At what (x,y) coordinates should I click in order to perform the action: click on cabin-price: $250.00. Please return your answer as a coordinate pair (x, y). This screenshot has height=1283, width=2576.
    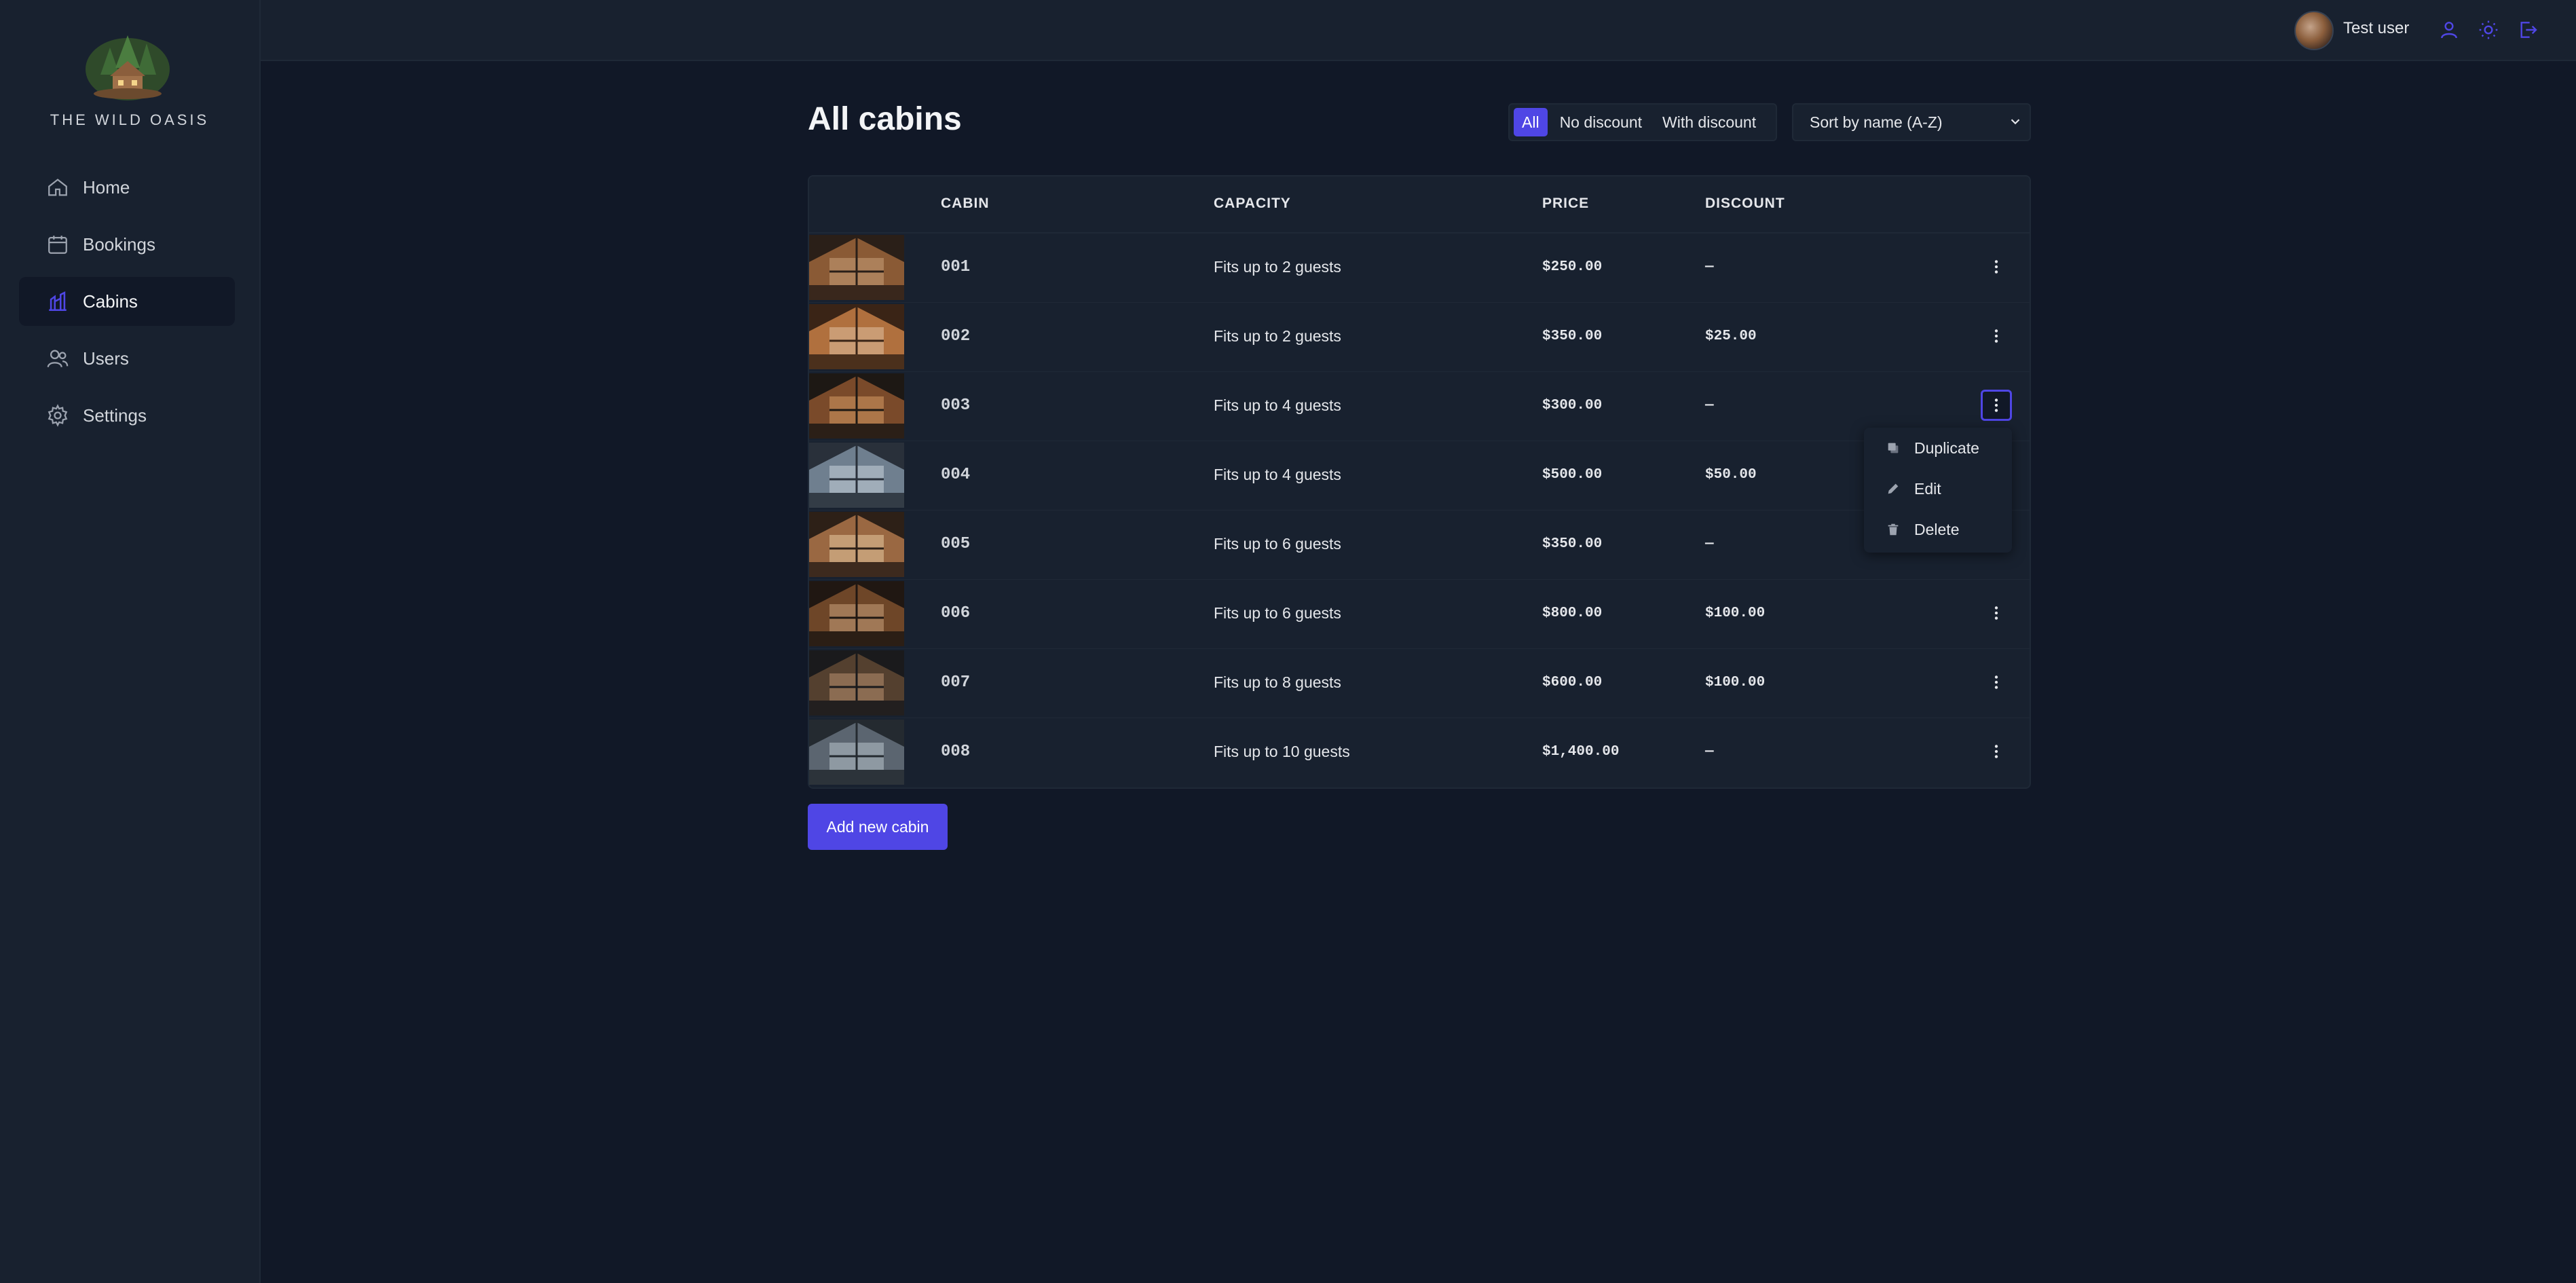
    Looking at the image, I should click on (1572, 267).